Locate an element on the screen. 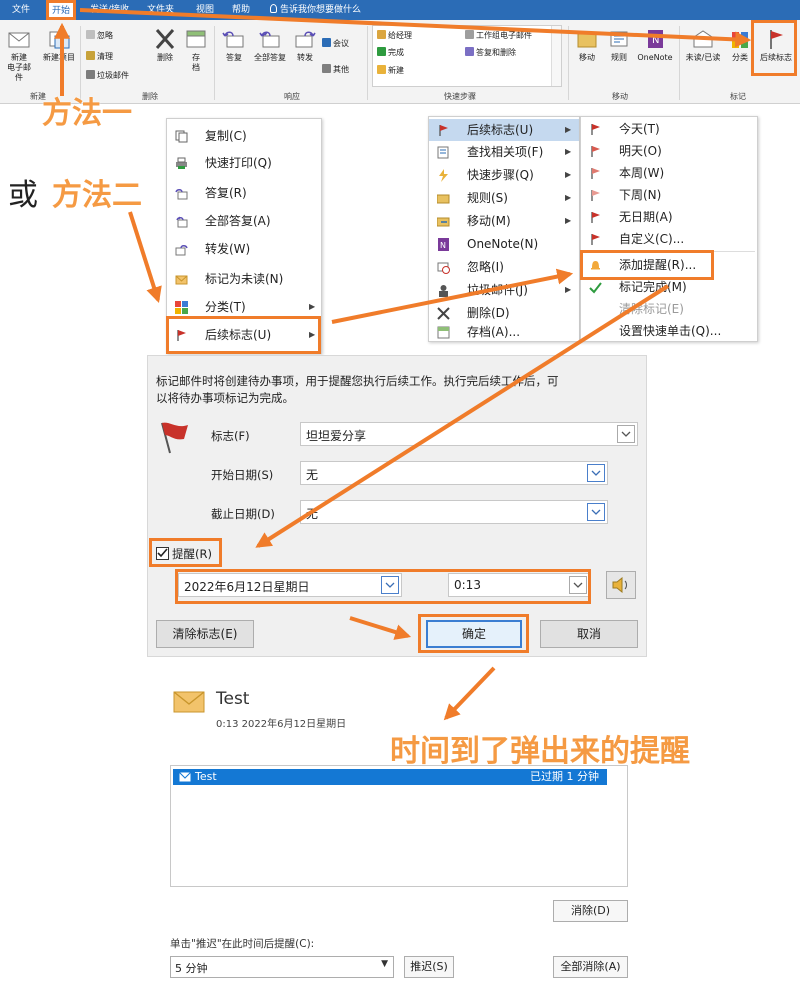 The height and width of the screenshot is (989, 800). menu-item-reply: 答复(R) is located at coordinates (244, 193).